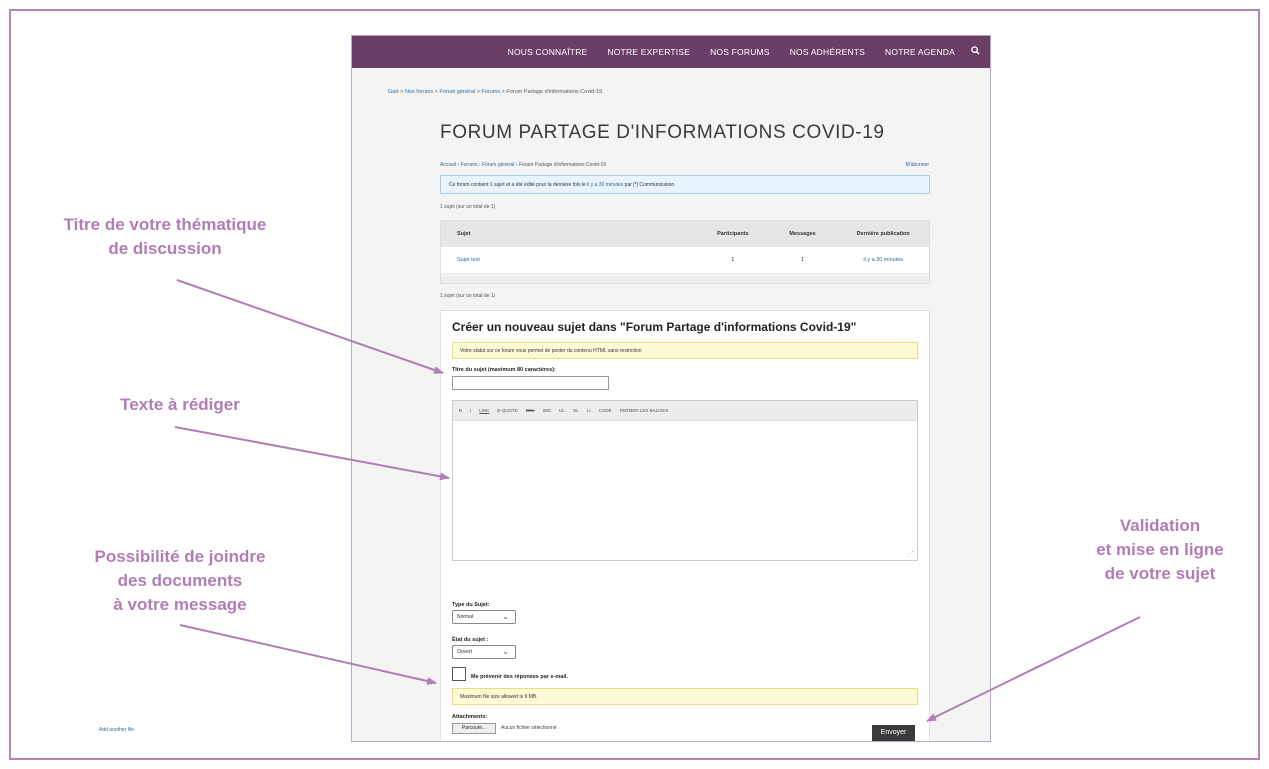 The image size is (1269, 769). What do you see at coordinates (589, 410) in the screenshot?
I see `toolbar-li-button: LI` at bounding box center [589, 410].